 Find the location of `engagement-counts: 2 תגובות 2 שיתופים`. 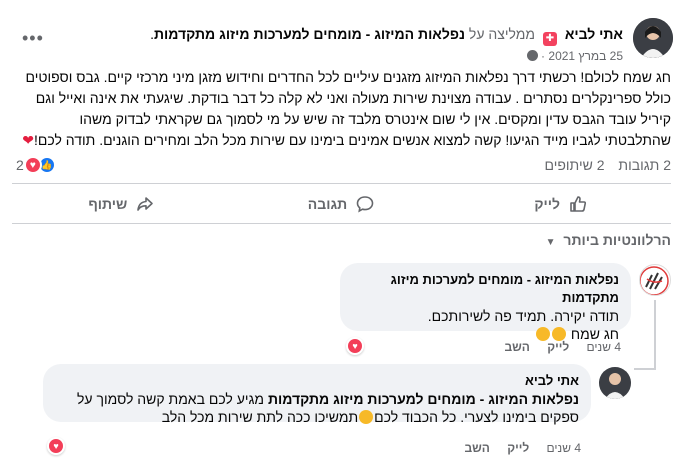

engagement-counts: 2 תגובות 2 שיתופים is located at coordinates (603, 165).